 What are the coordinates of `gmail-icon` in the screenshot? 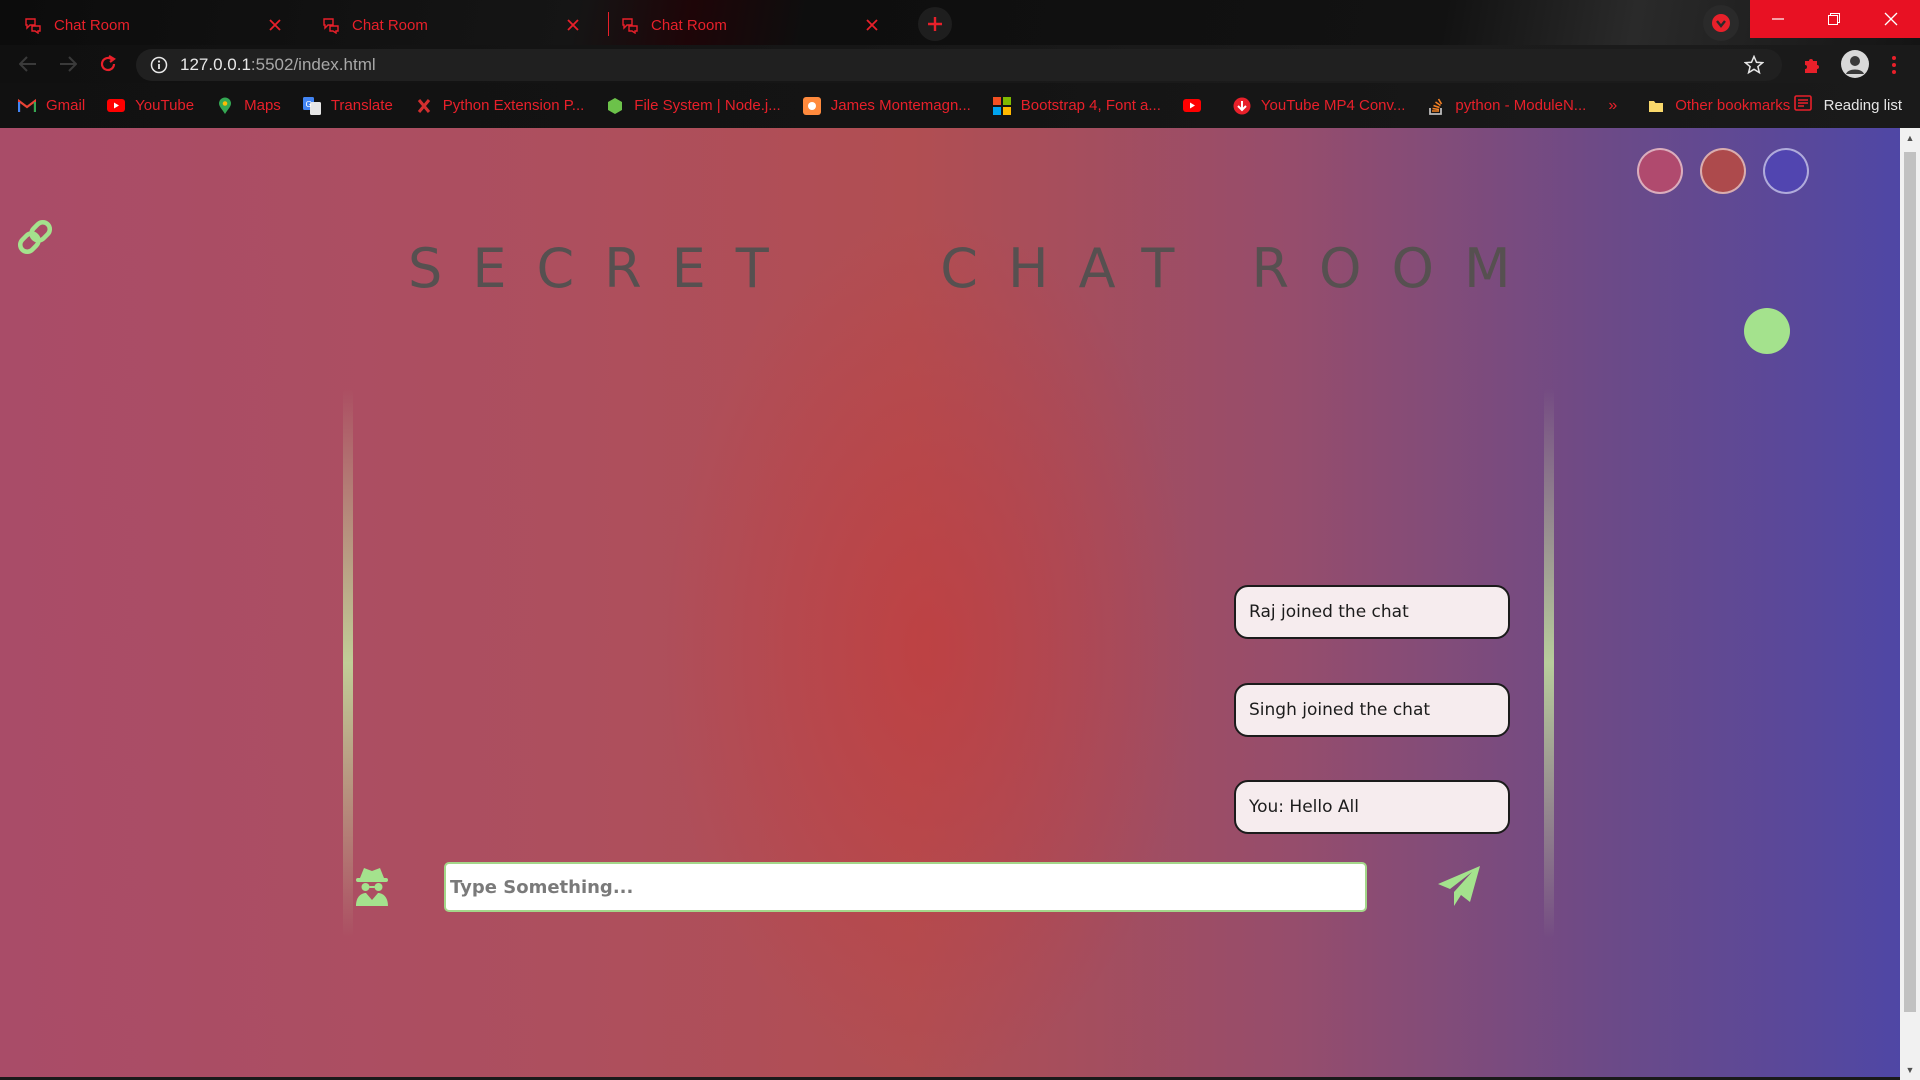 It's located at (27, 106).